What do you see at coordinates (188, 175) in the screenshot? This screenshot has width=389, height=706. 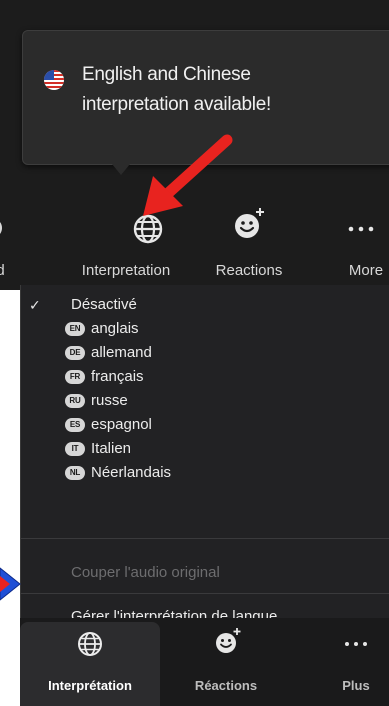 I see `red-arrow-annotation` at bounding box center [188, 175].